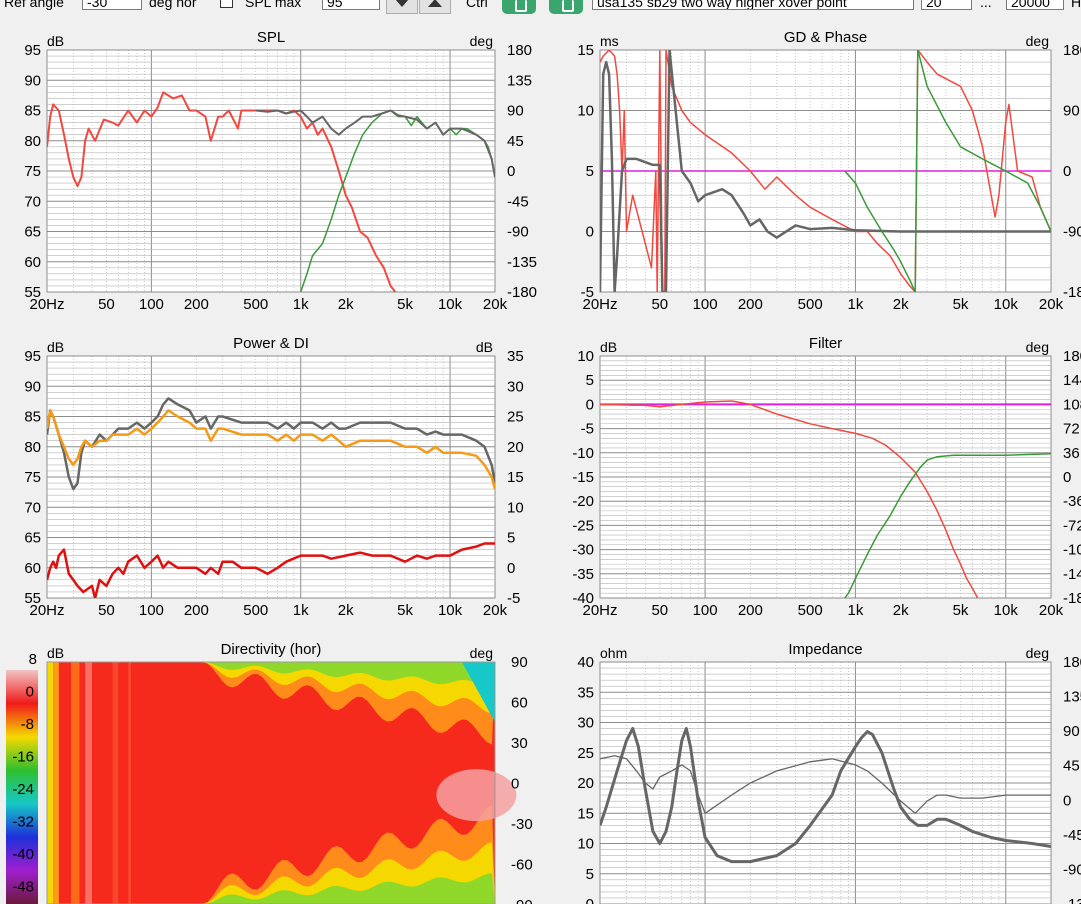 This screenshot has width=1081, height=904. I want to click on chart-title: Power & DI, so click(271, 343).